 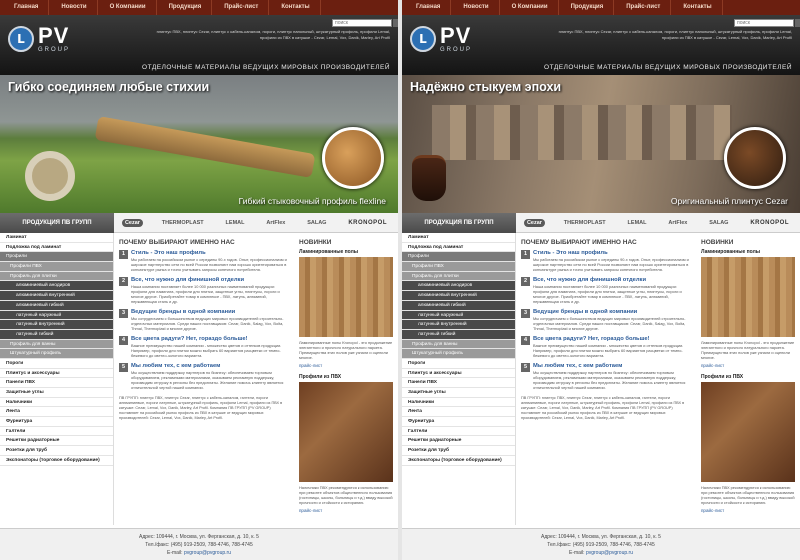 I want to click on laminate-image, so click(x=346, y=297).